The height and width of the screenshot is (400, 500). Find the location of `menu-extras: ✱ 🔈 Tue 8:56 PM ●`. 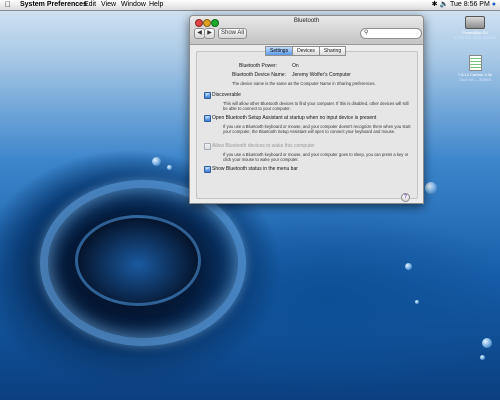

menu-extras: ✱ 🔈 Tue 8:56 PM ● is located at coordinates (464, 5).